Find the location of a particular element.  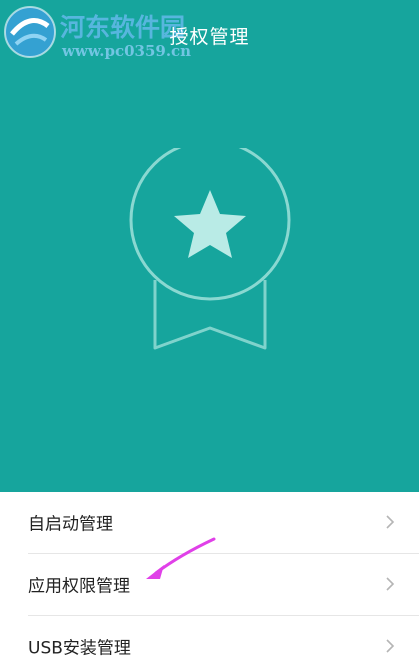

menu-item-label: 应用权限管理 is located at coordinates (79, 586).